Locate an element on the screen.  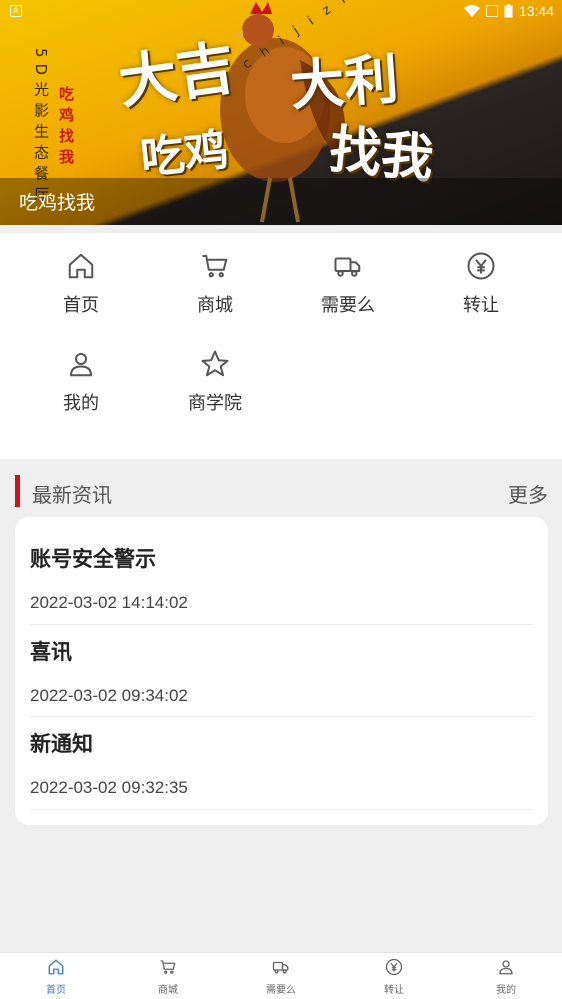
tab-home: 首页 is located at coordinates (56, 977).